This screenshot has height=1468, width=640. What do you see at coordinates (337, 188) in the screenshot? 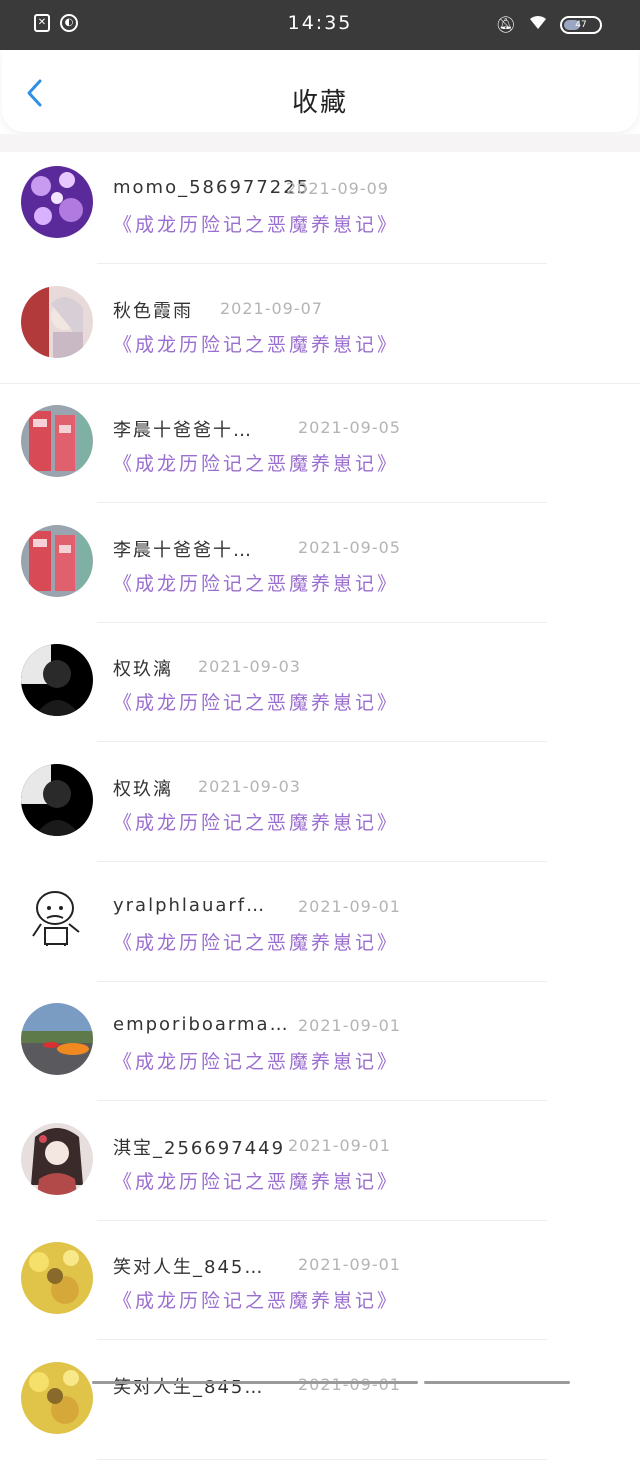
I see `favorite-date: 2021-09-09` at bounding box center [337, 188].